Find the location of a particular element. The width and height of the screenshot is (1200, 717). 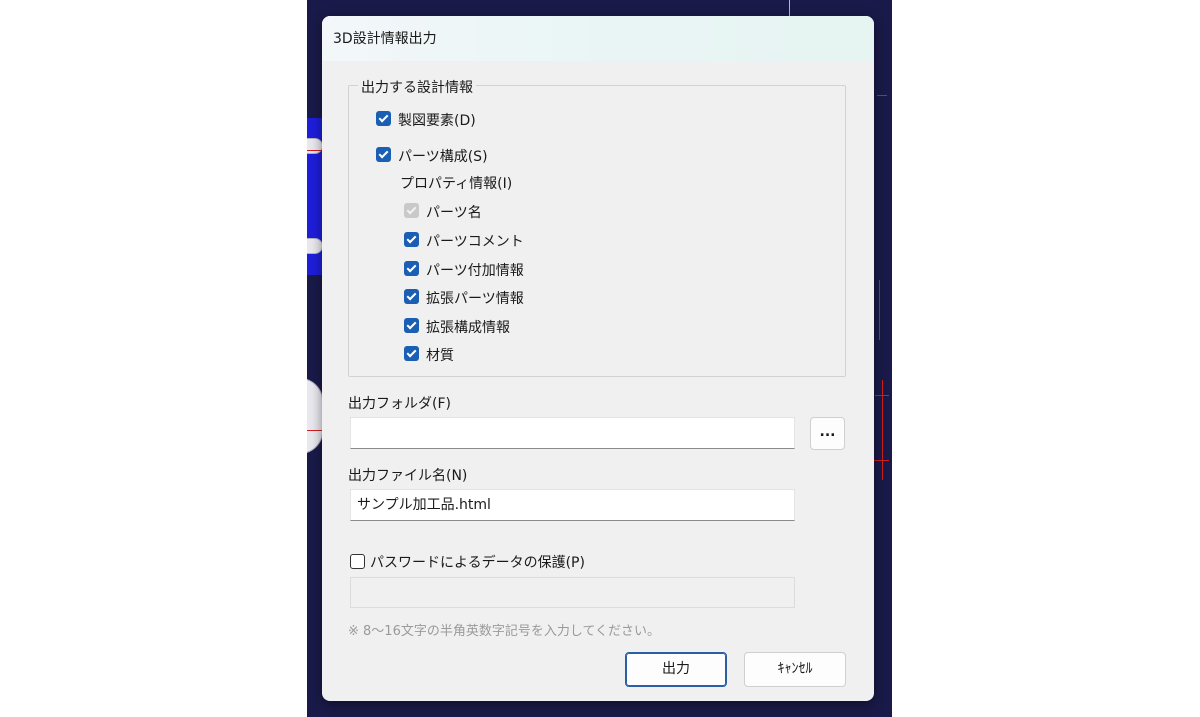

part-name-label: パーツ名 is located at coordinates (454, 213).